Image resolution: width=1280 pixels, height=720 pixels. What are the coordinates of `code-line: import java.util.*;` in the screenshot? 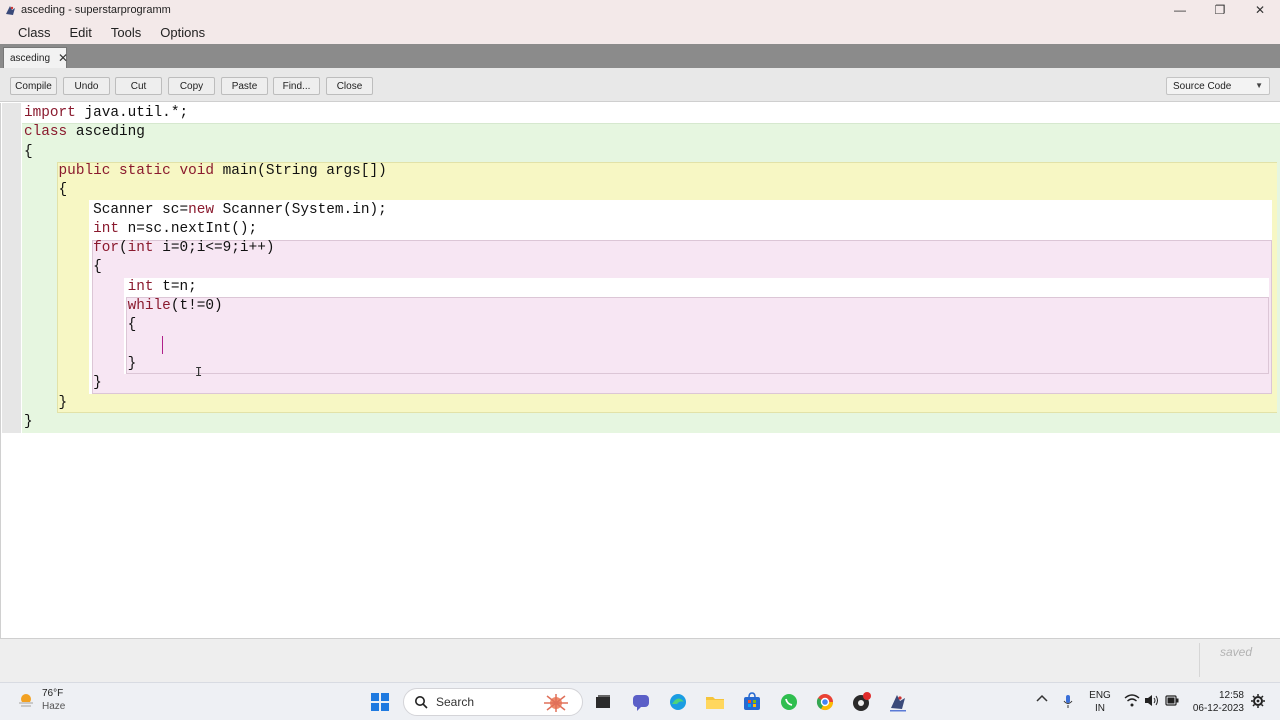 It's located at (106, 113).